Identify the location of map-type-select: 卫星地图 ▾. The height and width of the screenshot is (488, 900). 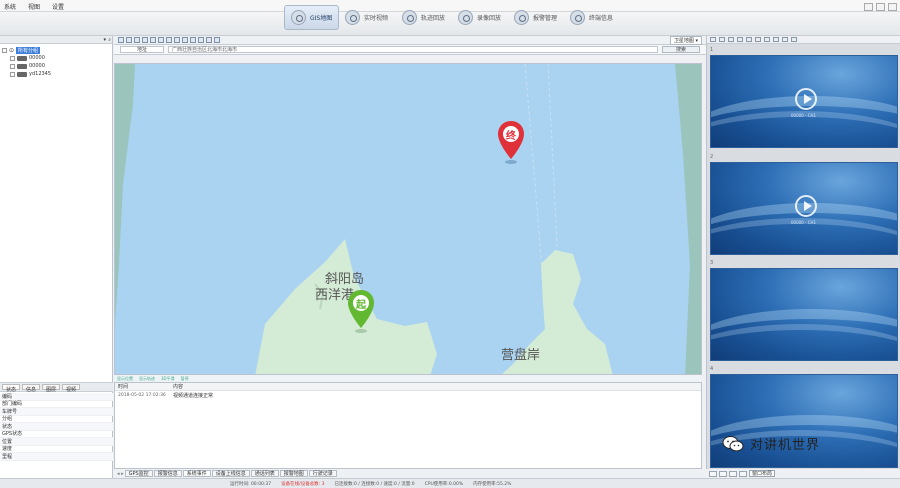
(685, 40).